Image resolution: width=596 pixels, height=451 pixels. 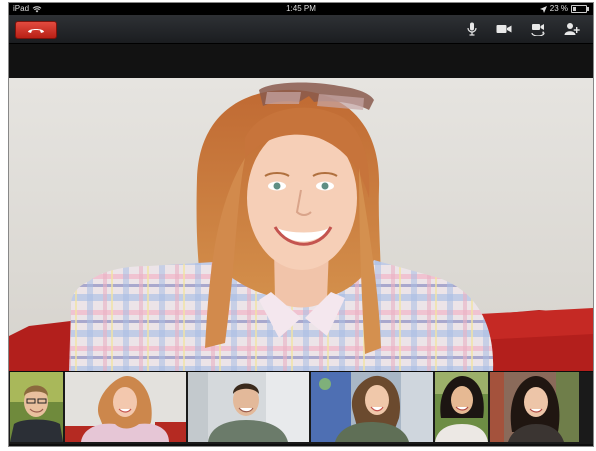 I want to click on add-person-icon, so click(x=572, y=29).